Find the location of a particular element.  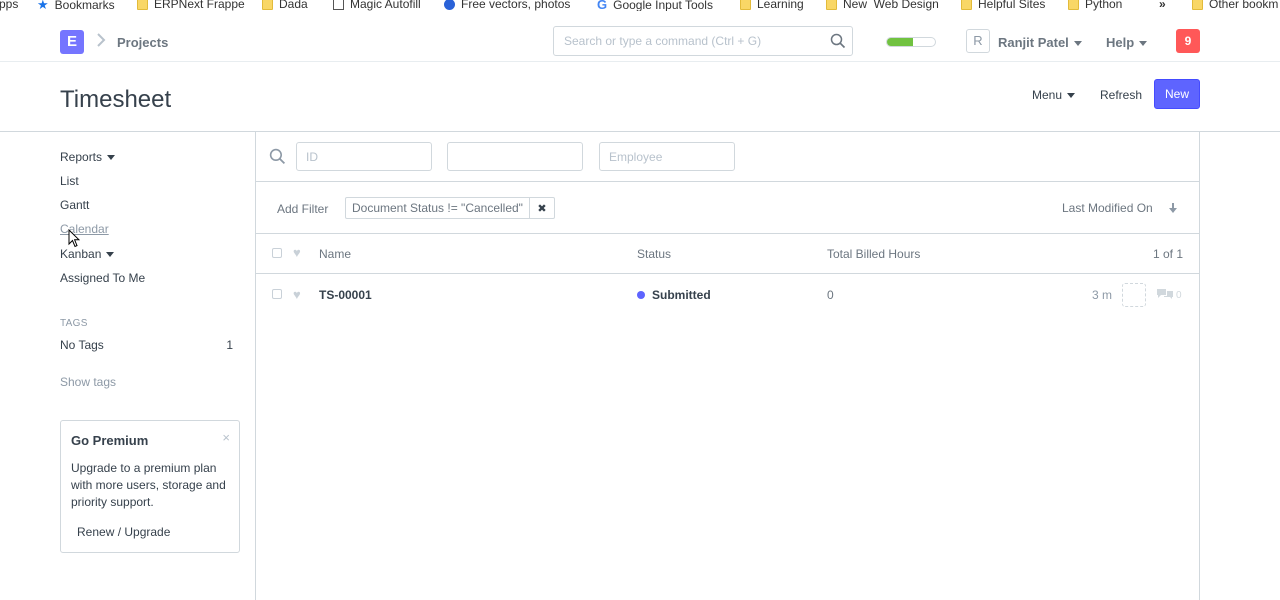

modified-time: 3 m is located at coordinates (1102, 295).